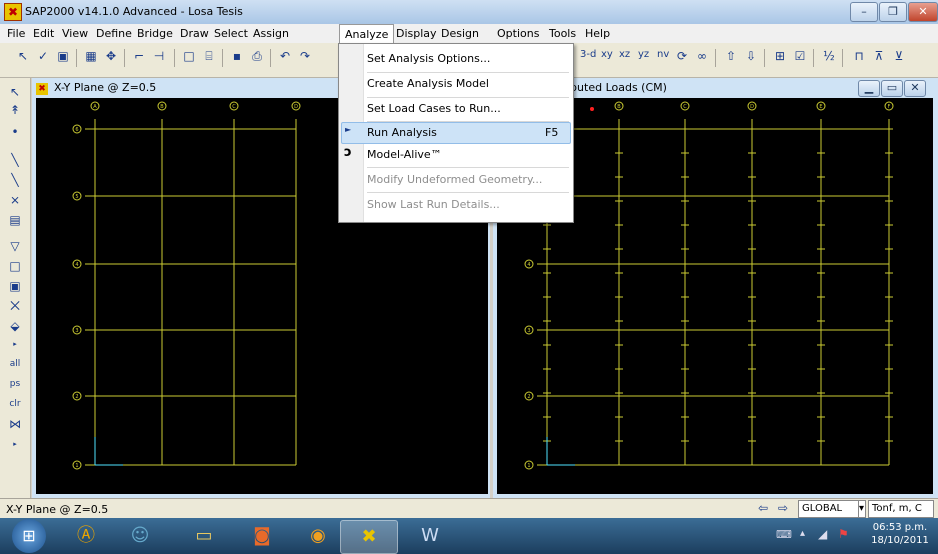 Image resolution: width=938 pixels, height=554 pixels. Describe the element at coordinates (124, 58) in the screenshot. I see `toolbar-separator` at that location.